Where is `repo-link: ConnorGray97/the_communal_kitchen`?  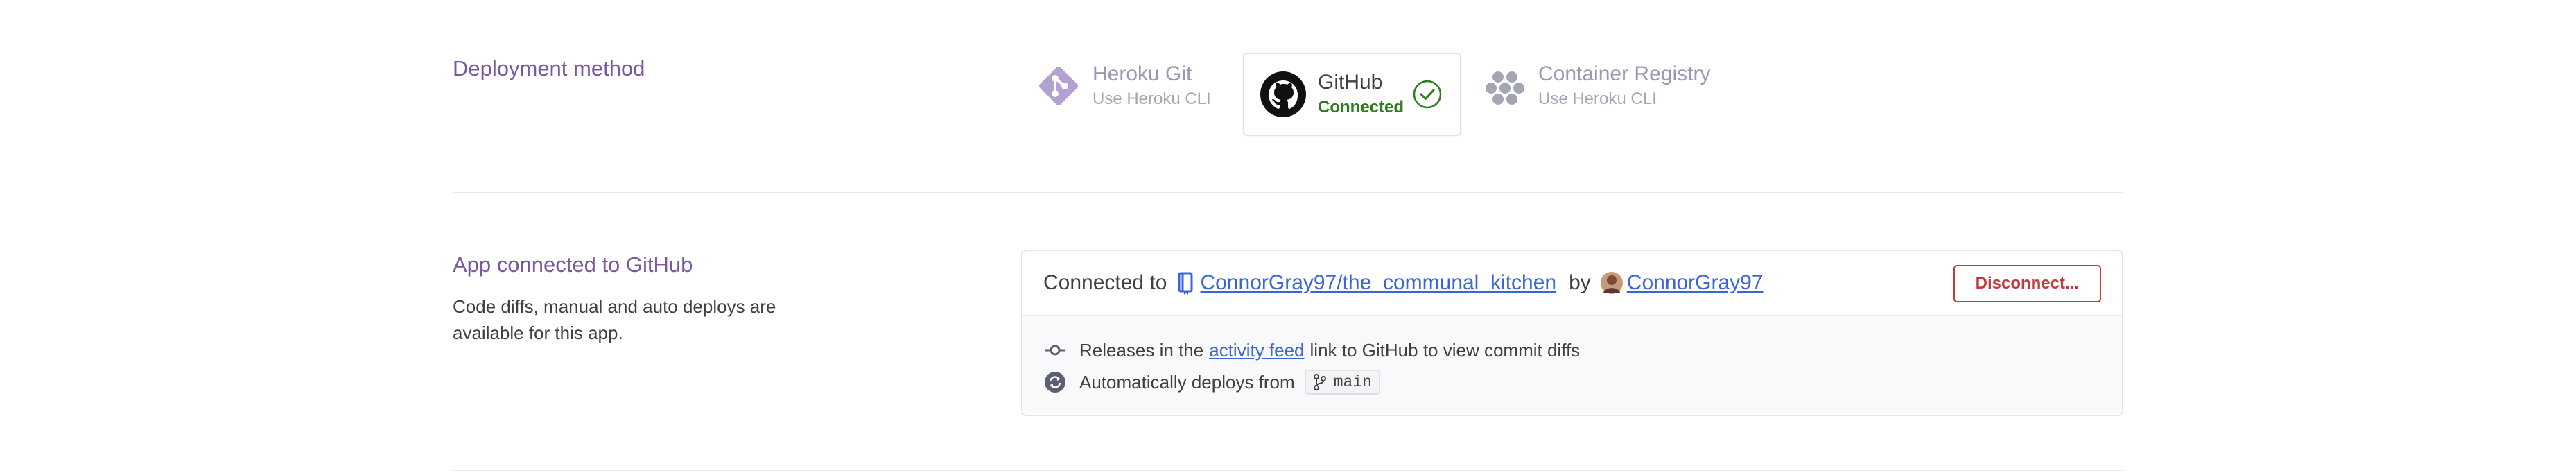
repo-link: ConnorGray97/the_communal_kitchen is located at coordinates (1378, 283).